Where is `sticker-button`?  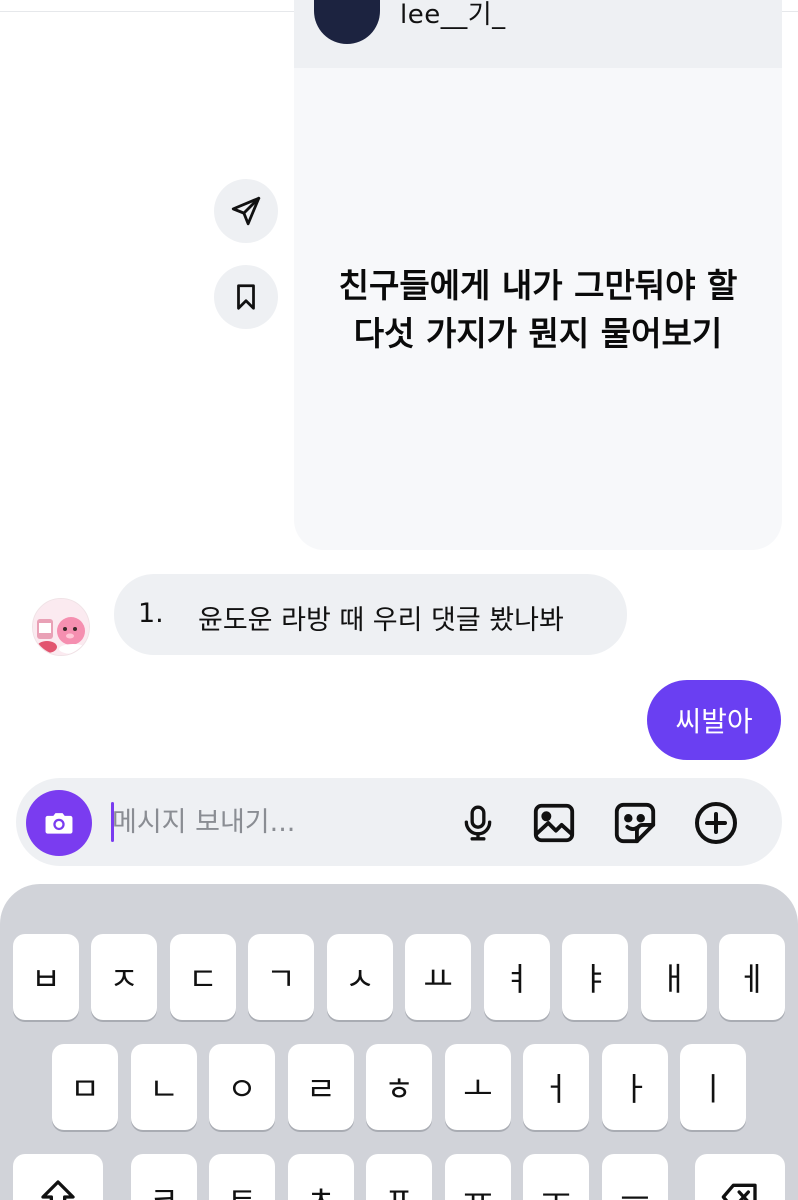
sticker-button is located at coordinates (635, 823).